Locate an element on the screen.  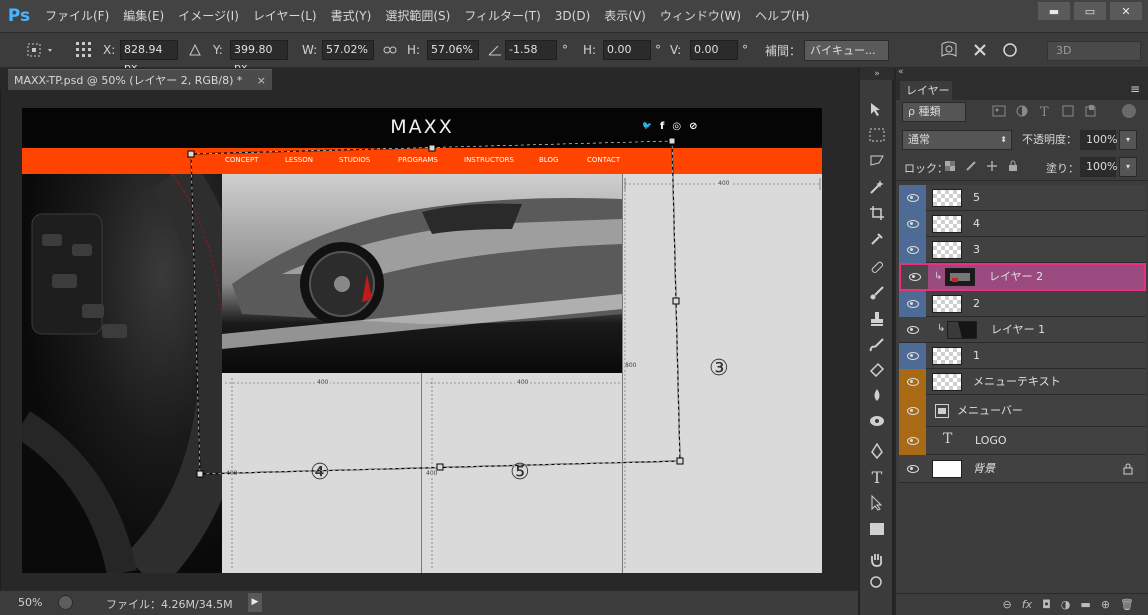
lock-transparent-icon is located at coordinates (950, 166).